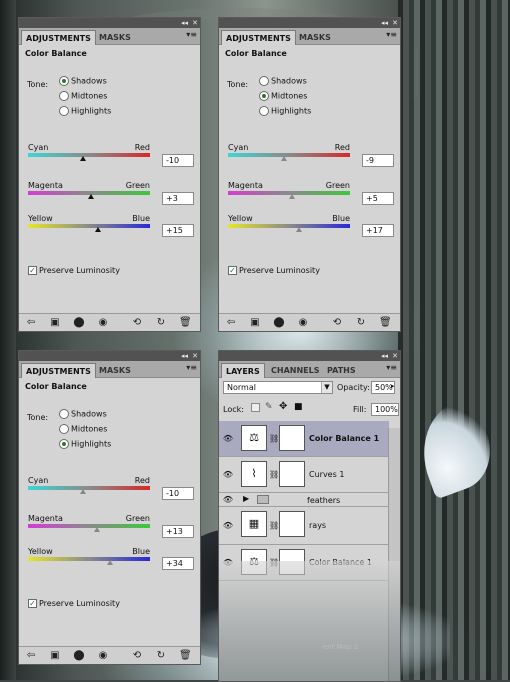  Describe the element at coordinates (255, 407) in the screenshot. I see `lock-transparent-icon` at that location.